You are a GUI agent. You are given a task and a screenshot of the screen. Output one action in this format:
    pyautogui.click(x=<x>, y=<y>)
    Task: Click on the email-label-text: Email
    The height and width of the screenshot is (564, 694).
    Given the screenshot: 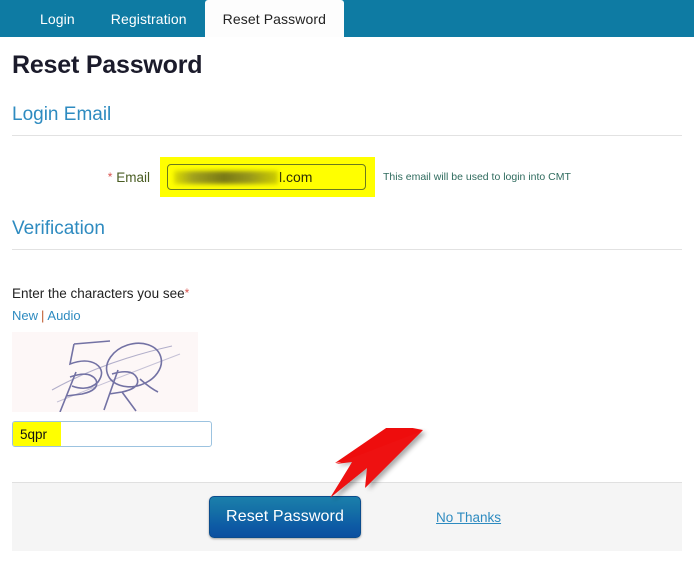 What is the action you would take?
    pyautogui.click(x=133, y=177)
    